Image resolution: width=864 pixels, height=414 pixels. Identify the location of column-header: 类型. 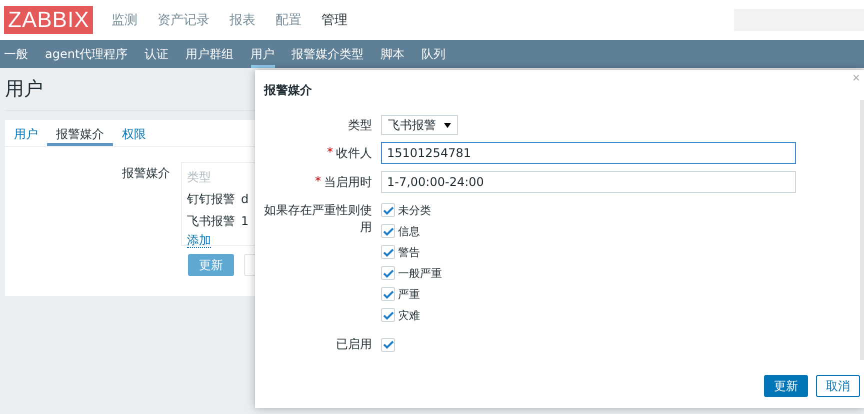
(199, 177).